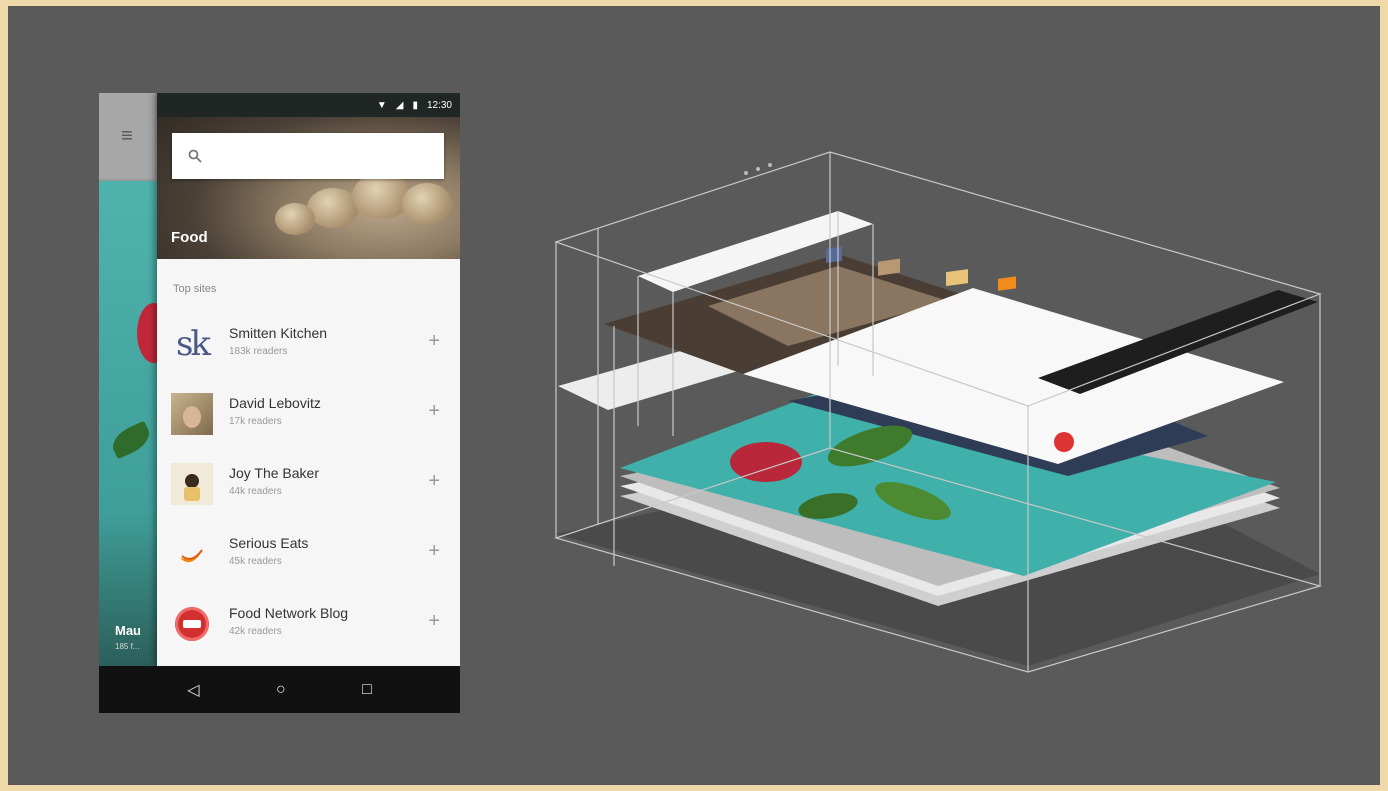 This screenshot has width=1388, height=791. I want to click on rose-shape, so click(766, 462).